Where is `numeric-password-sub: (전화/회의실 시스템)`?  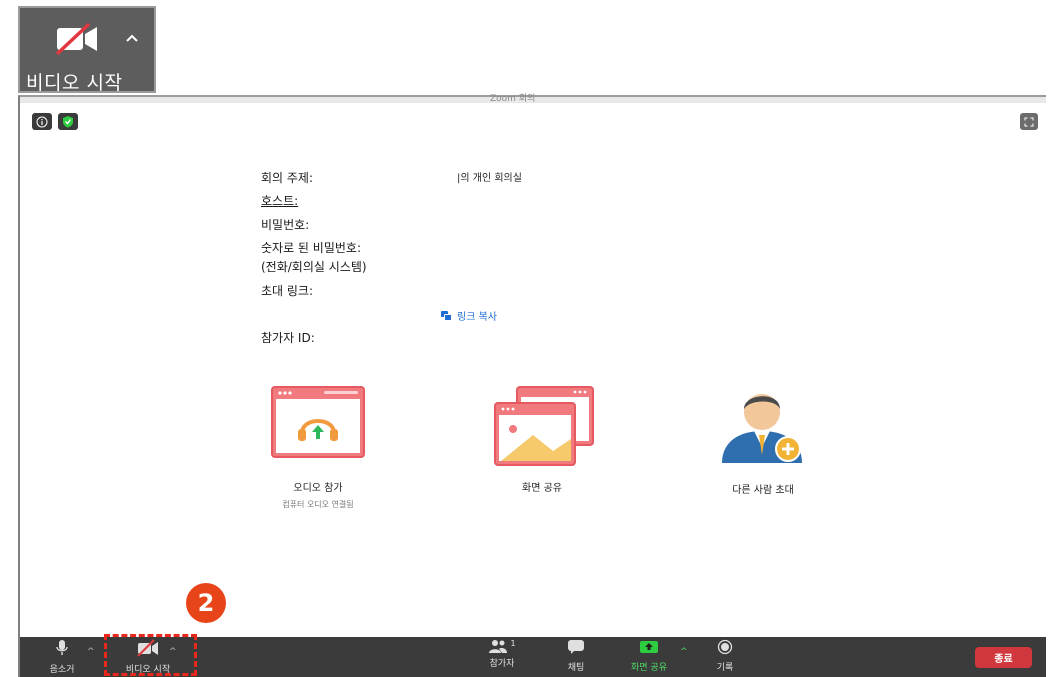 numeric-password-sub: (전화/회의실 시스템) is located at coordinates (314, 267).